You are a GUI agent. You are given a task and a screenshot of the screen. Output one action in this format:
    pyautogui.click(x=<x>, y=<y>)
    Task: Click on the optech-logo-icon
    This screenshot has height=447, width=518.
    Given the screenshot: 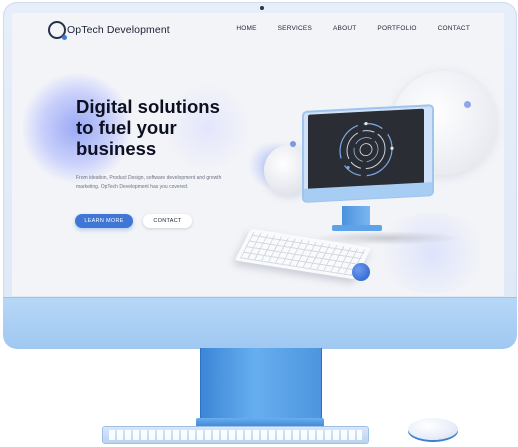 What is the action you would take?
    pyautogui.click(x=57, y=30)
    